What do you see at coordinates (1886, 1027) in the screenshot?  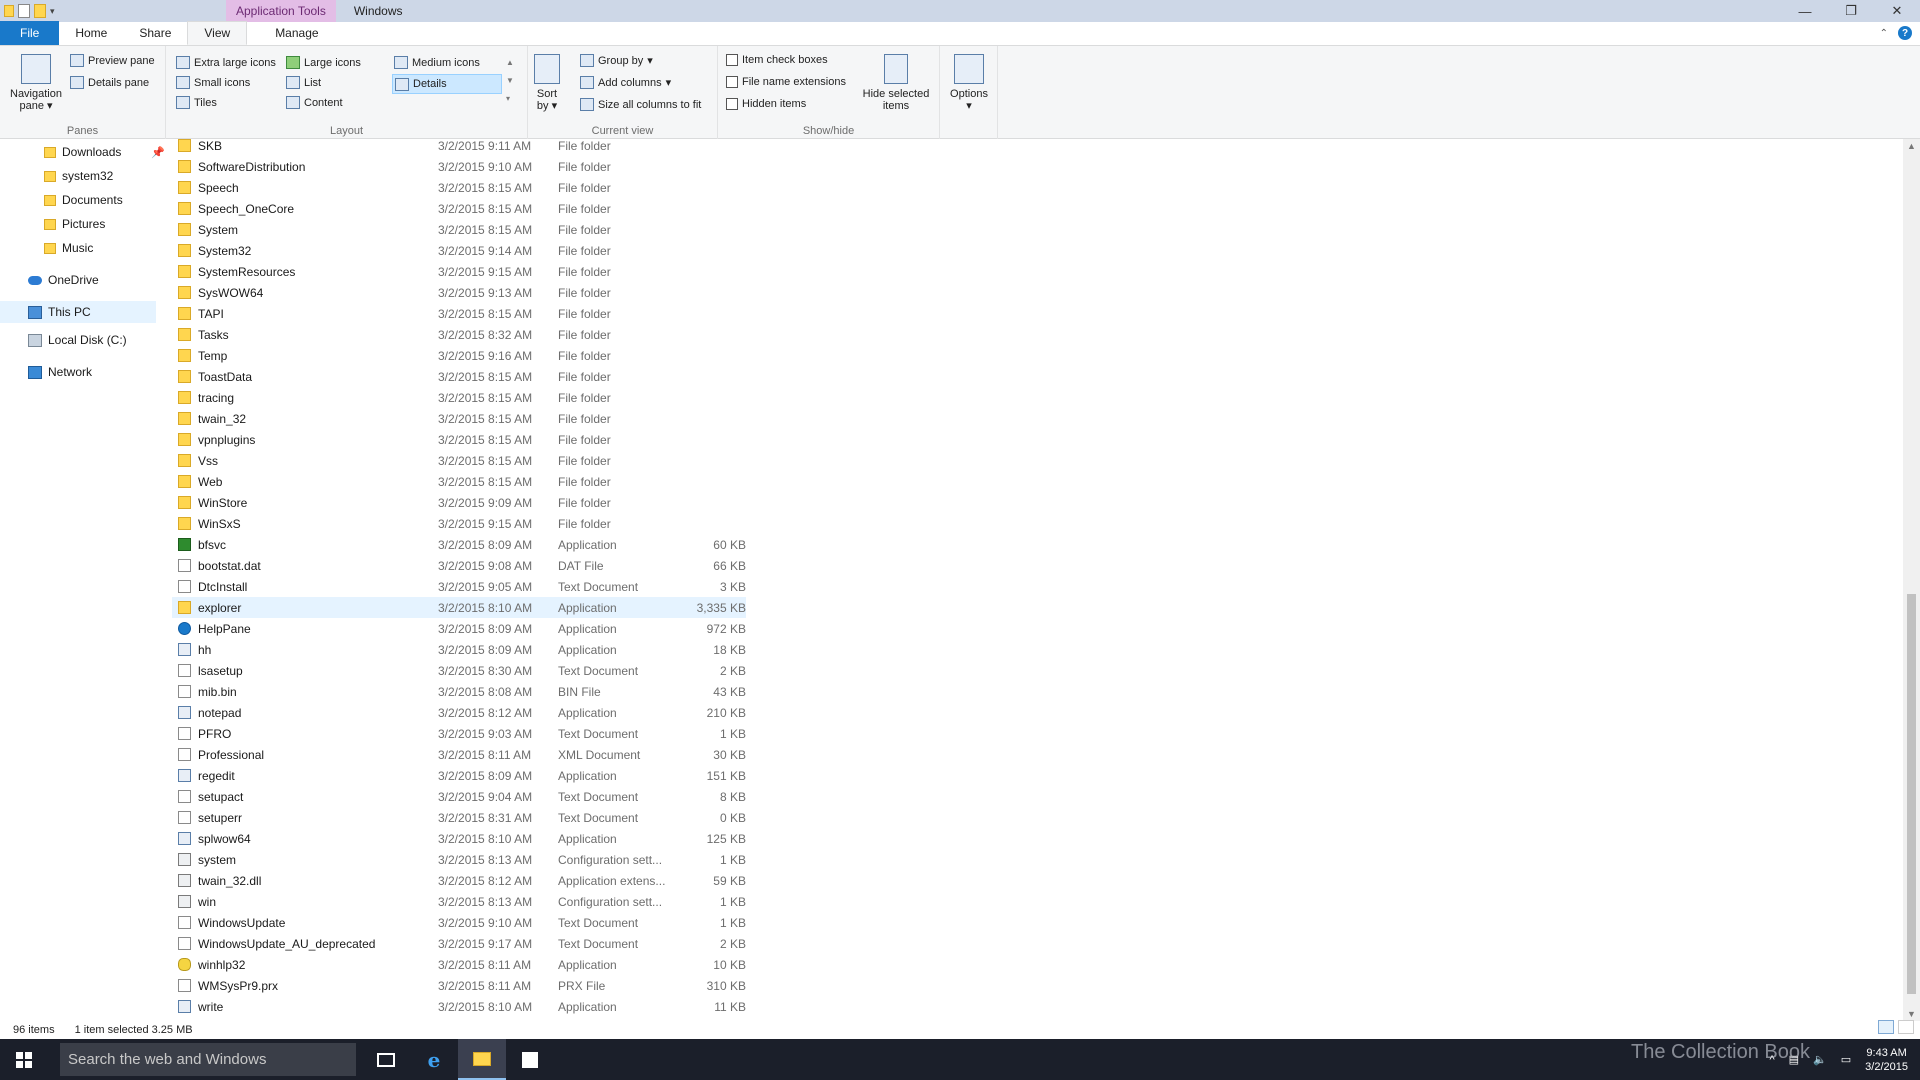 I see `details-view-icon` at bounding box center [1886, 1027].